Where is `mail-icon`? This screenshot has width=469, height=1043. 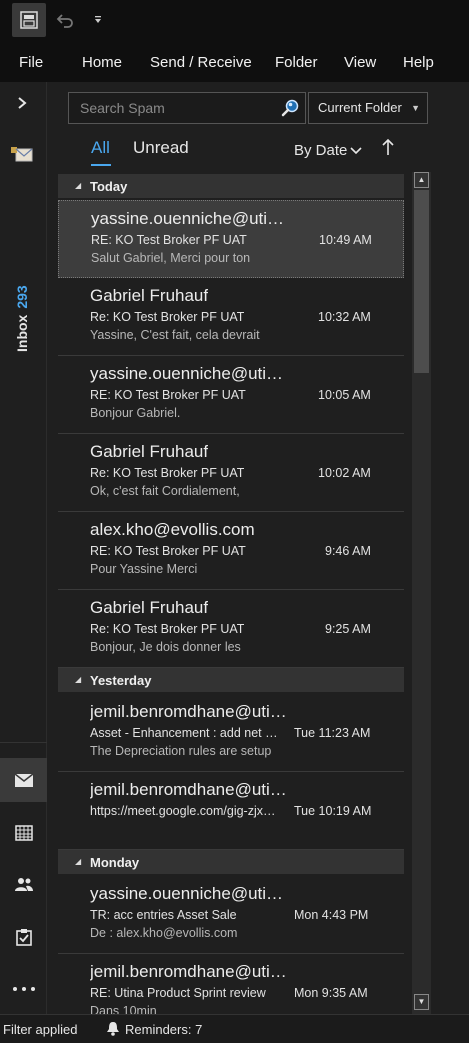 mail-icon is located at coordinates (23, 780).